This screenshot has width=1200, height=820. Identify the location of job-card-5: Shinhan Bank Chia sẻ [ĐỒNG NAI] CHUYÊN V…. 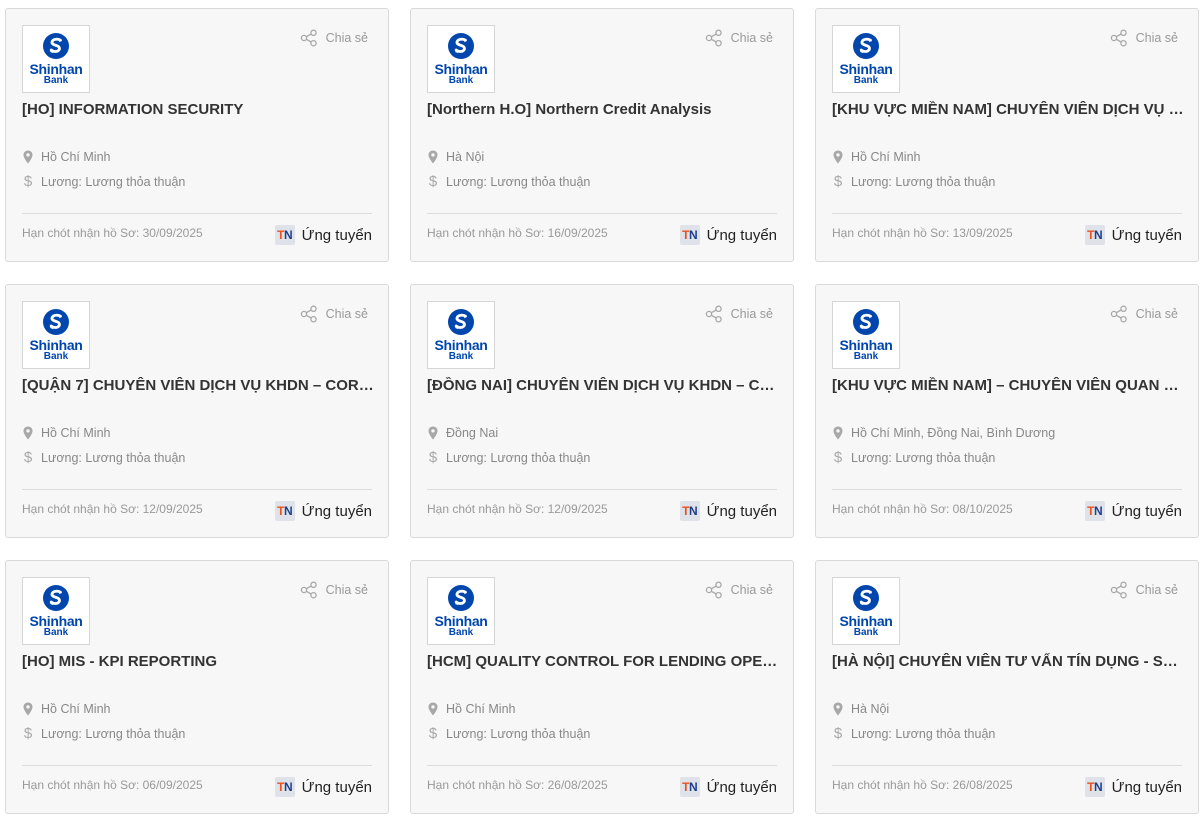
(602, 411).